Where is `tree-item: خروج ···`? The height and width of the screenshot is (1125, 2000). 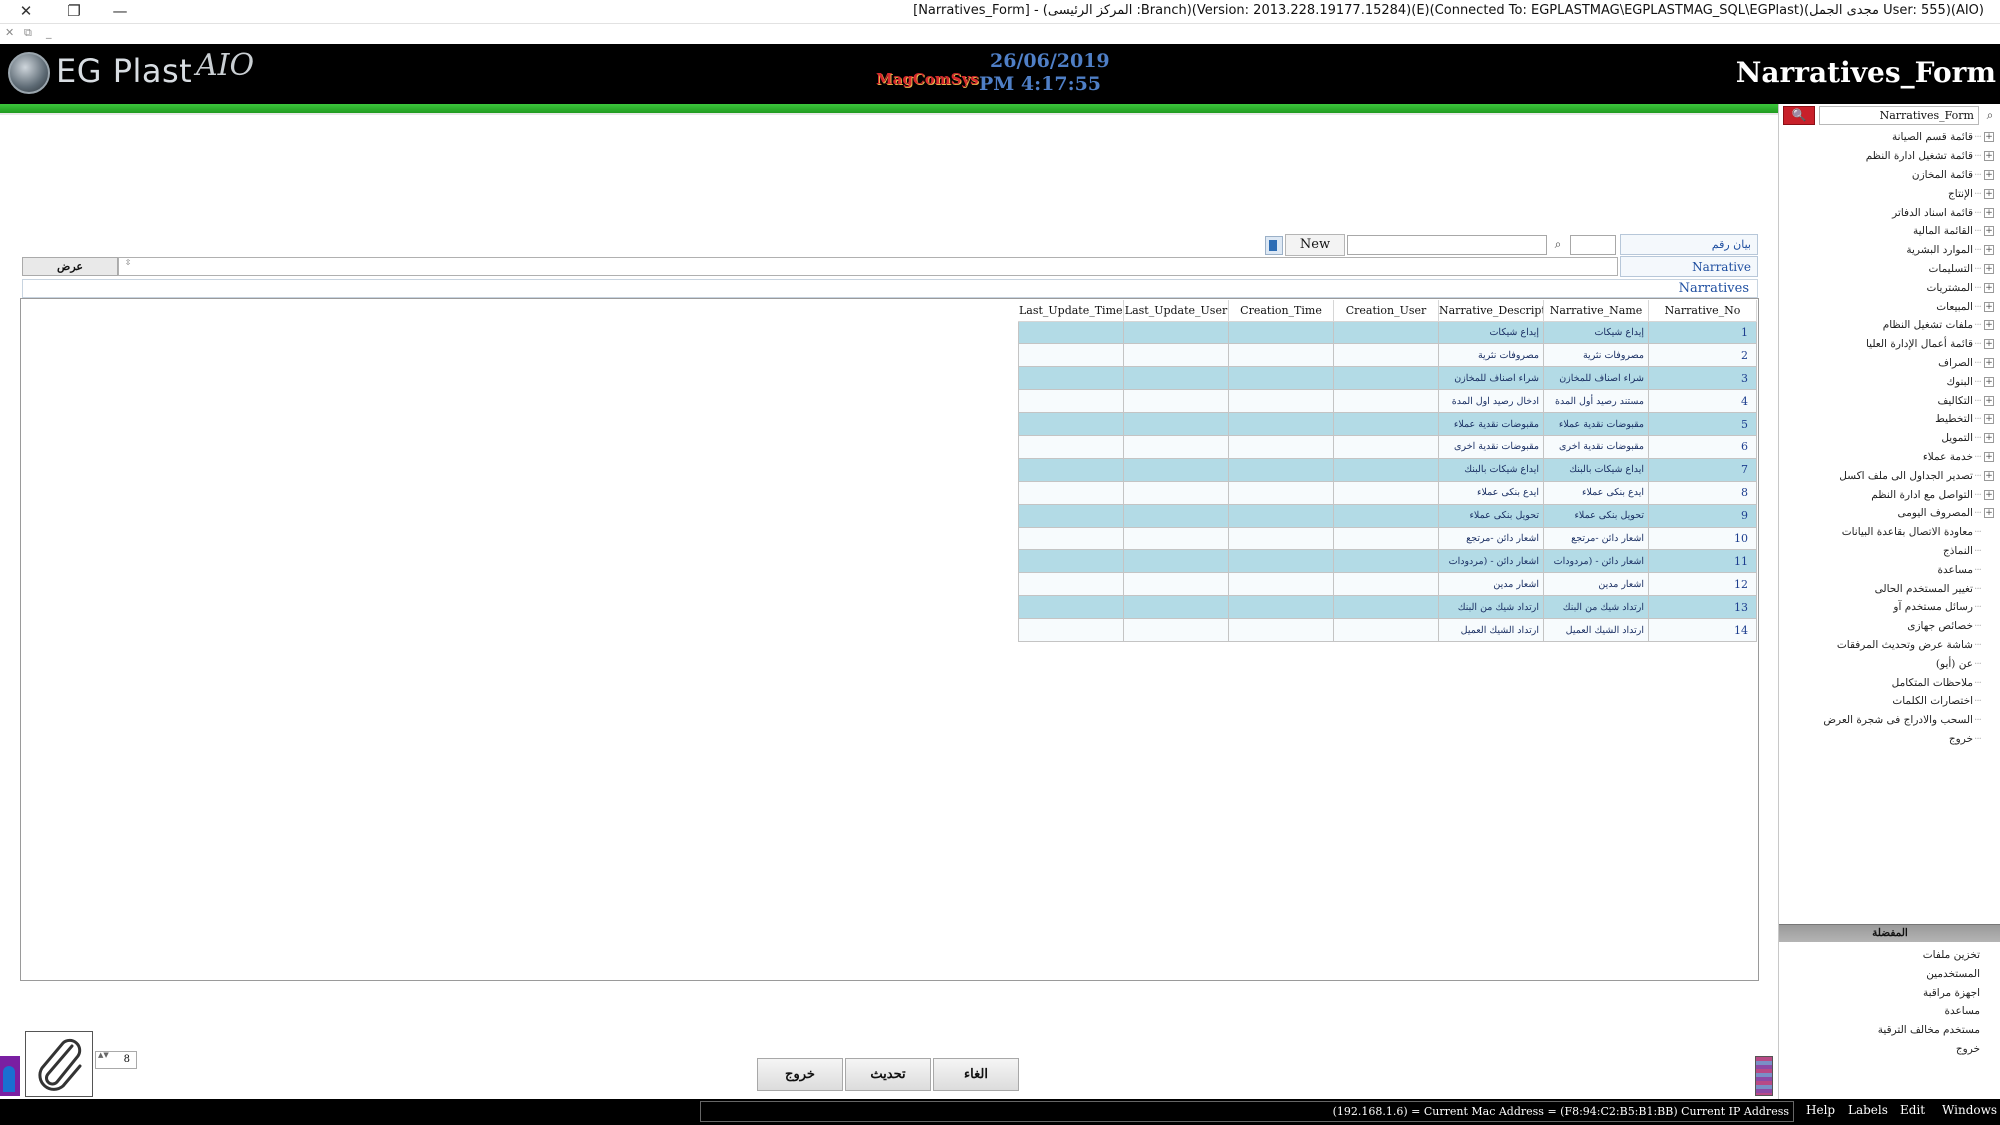
tree-item: خروج ··· is located at coordinates (1889, 739).